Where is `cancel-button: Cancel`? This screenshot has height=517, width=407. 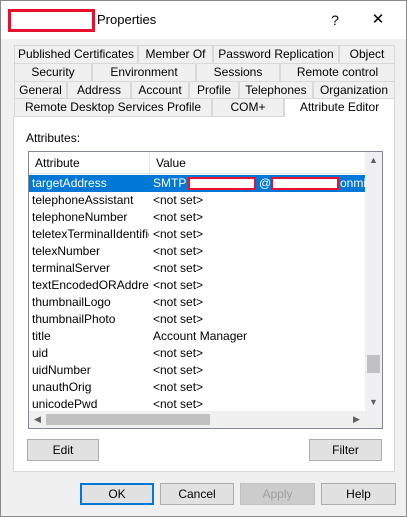 cancel-button: Cancel is located at coordinates (197, 494).